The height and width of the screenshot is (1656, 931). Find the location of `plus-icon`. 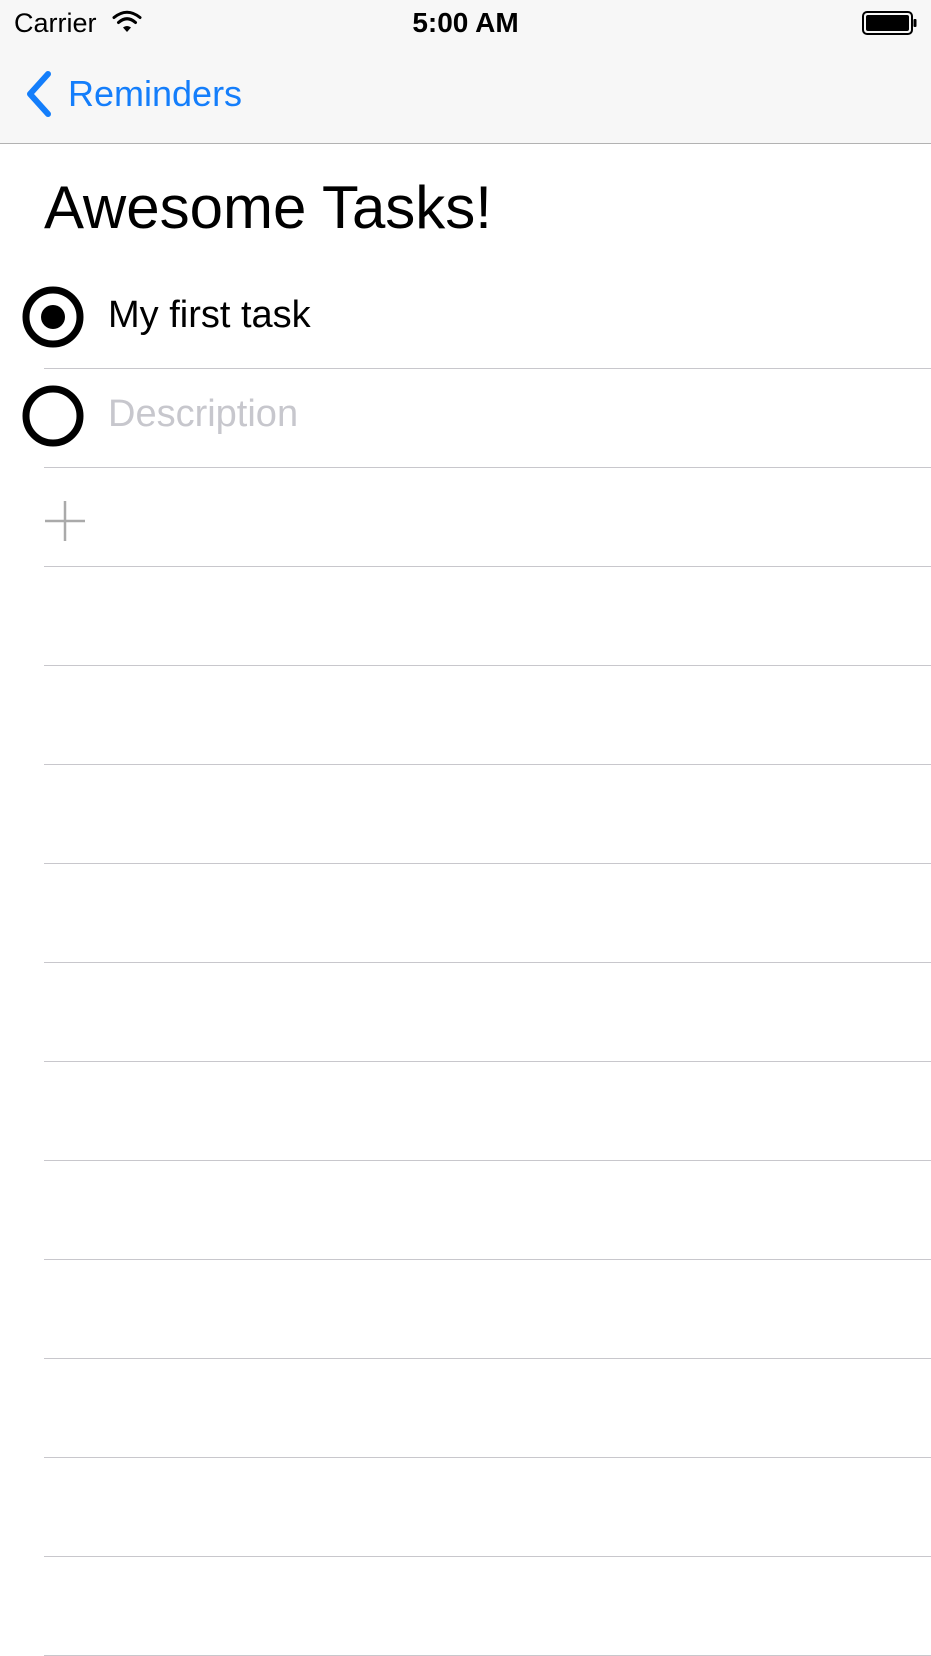

plus-icon is located at coordinates (65, 521).